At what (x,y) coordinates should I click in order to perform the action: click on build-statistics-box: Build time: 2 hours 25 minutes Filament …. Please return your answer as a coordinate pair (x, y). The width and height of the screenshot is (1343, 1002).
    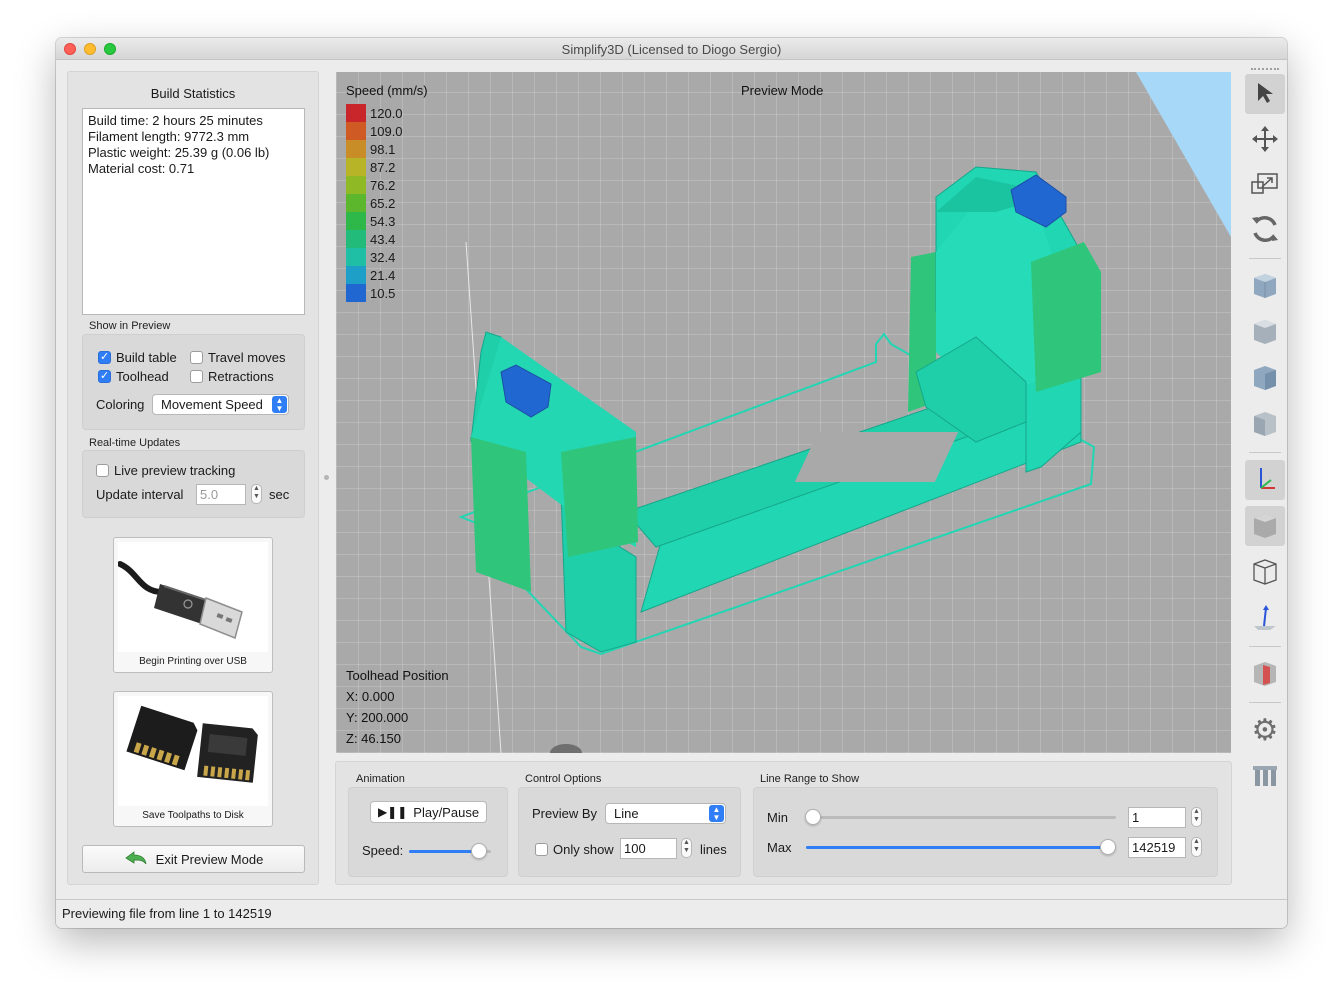
    Looking at the image, I should click on (193, 211).